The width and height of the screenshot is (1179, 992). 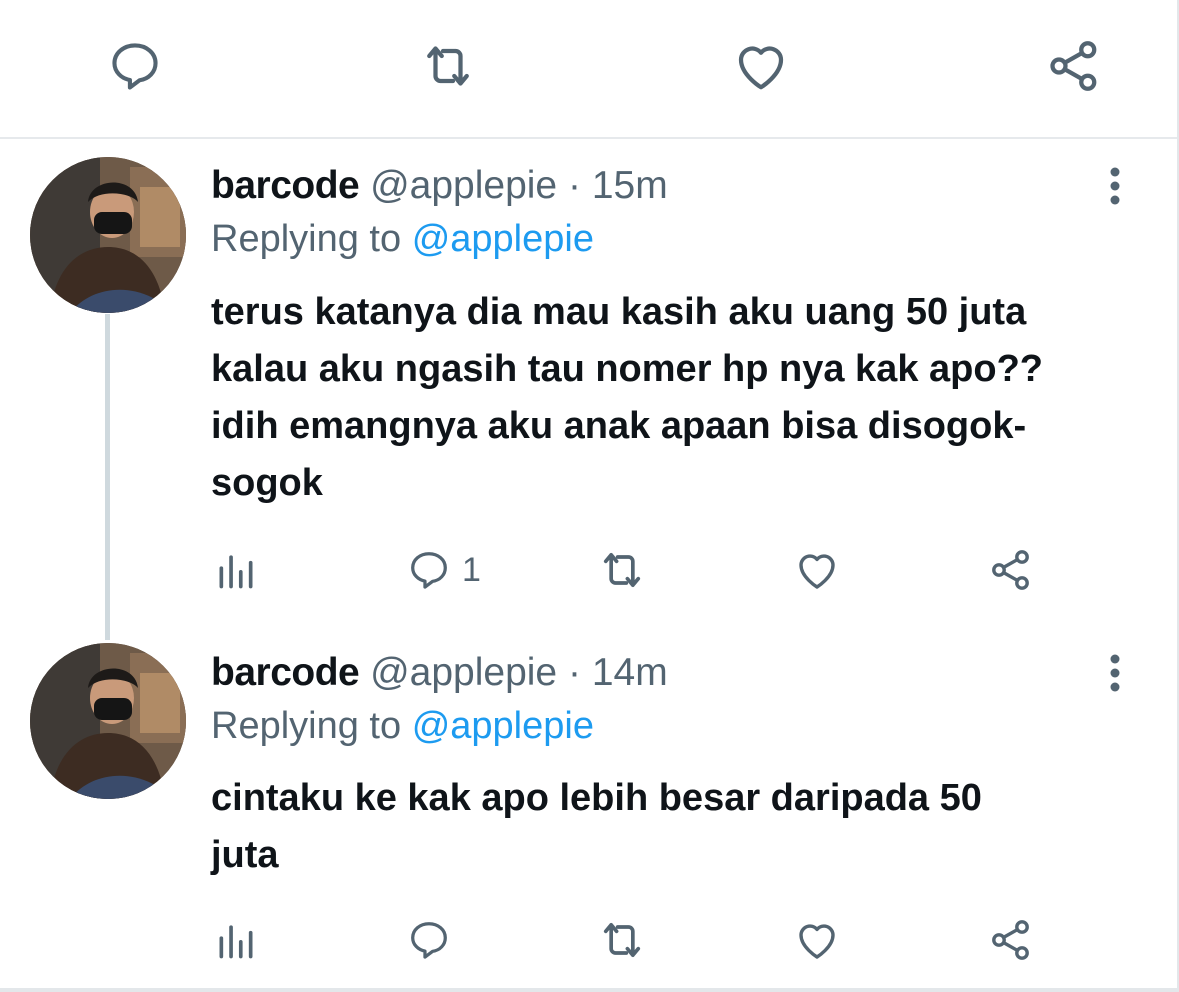 I want to click on timestamp: 15m, so click(x=630, y=185).